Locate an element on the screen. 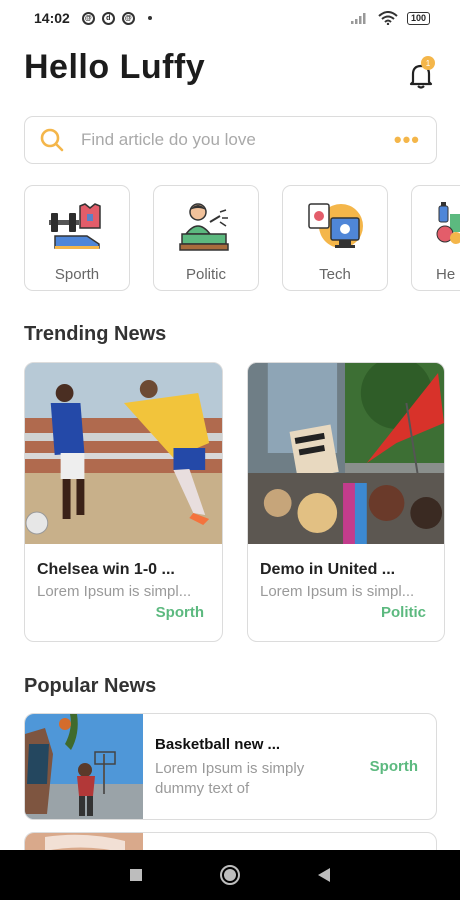 This screenshot has height=900, width=460. wifi-icon is located at coordinates (388, 18).